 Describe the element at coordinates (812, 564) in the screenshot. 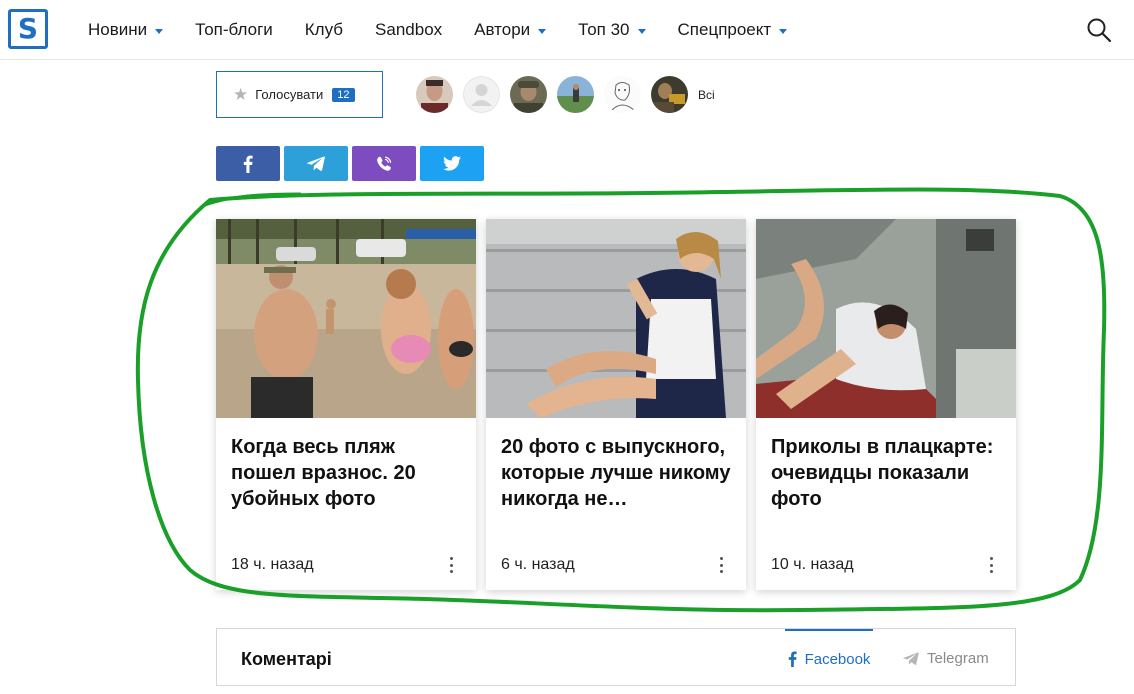

I see `article-time: 10 ч. назад` at that location.